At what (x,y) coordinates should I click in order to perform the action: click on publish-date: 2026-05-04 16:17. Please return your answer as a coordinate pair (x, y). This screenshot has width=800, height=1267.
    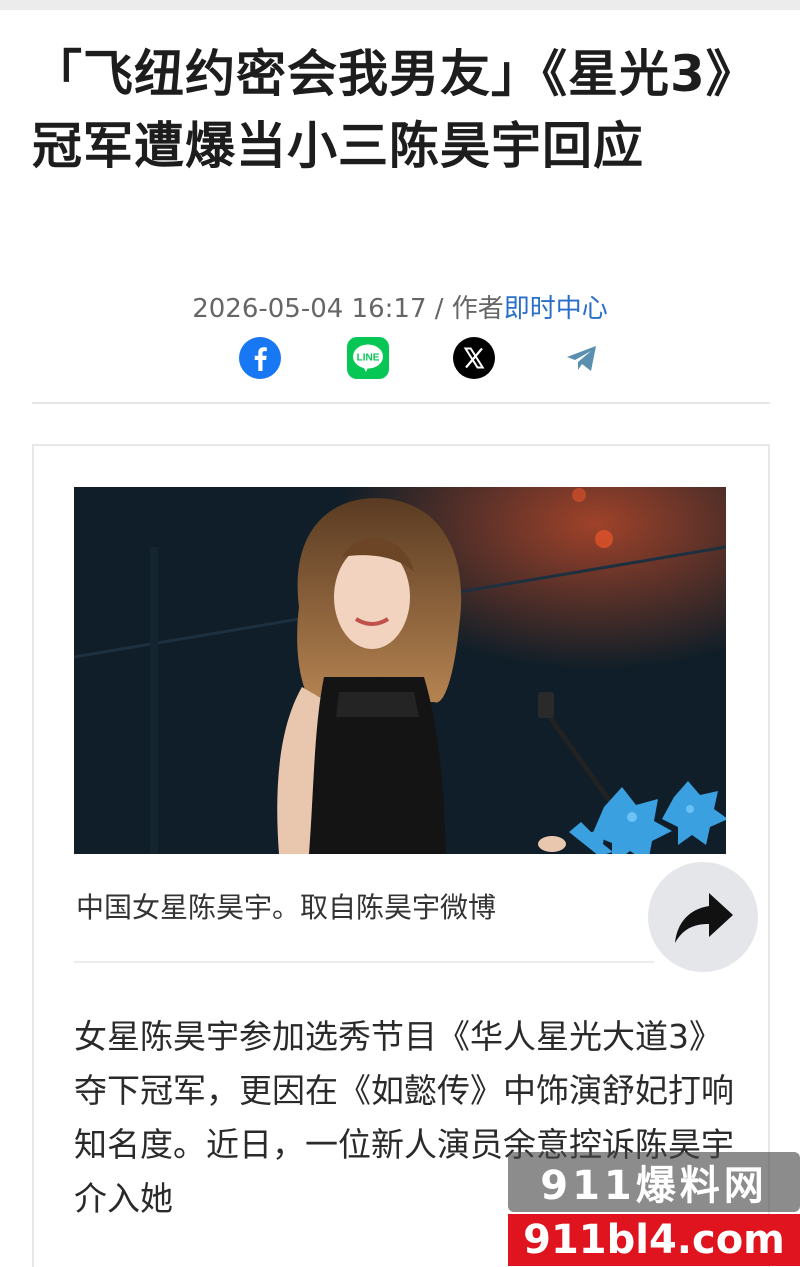
    Looking at the image, I should click on (309, 309).